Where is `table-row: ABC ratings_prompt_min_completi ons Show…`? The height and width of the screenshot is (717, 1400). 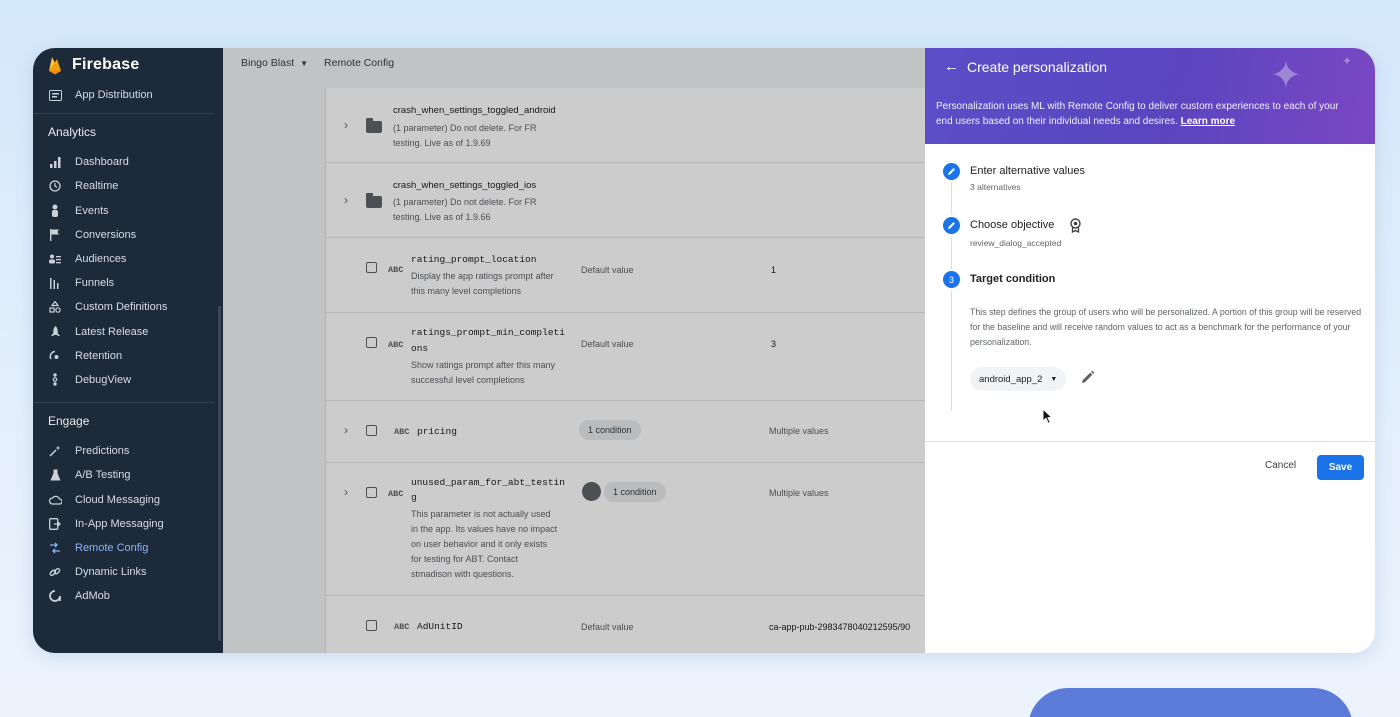 table-row: ABC ratings_prompt_min_completi ons Show… is located at coordinates (626, 357).